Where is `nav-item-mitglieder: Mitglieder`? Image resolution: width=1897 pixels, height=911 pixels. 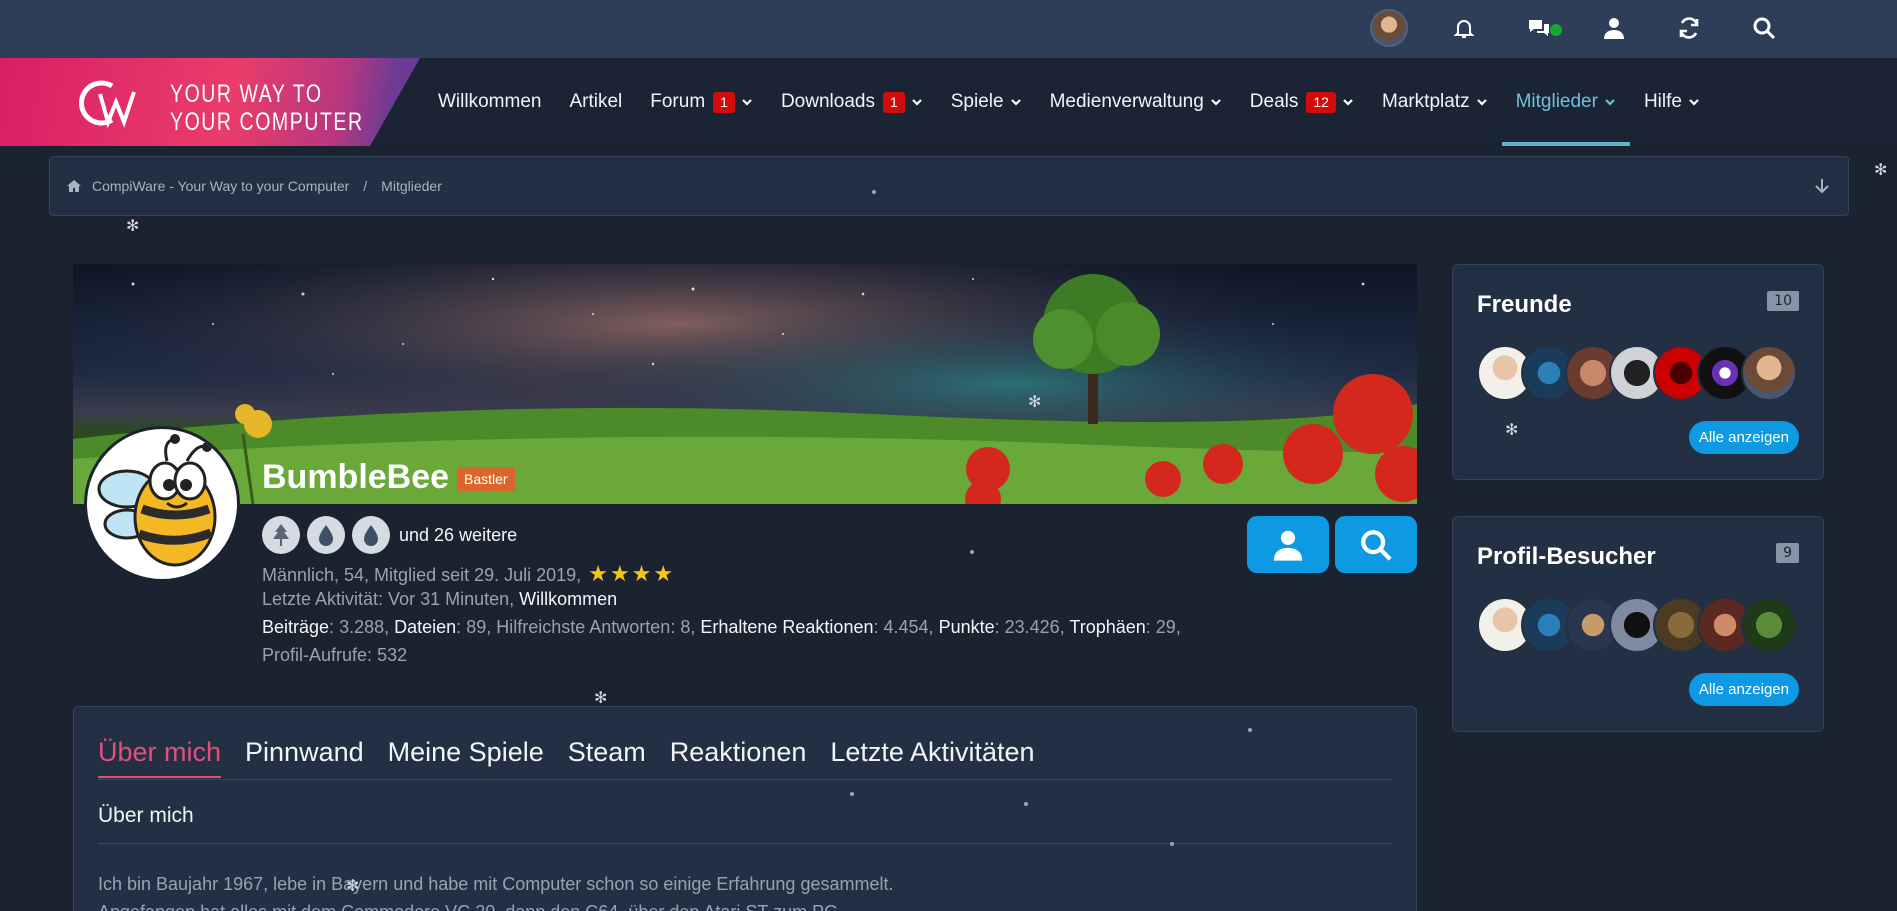
nav-item-mitglieder: Mitglieder is located at coordinates (1566, 102).